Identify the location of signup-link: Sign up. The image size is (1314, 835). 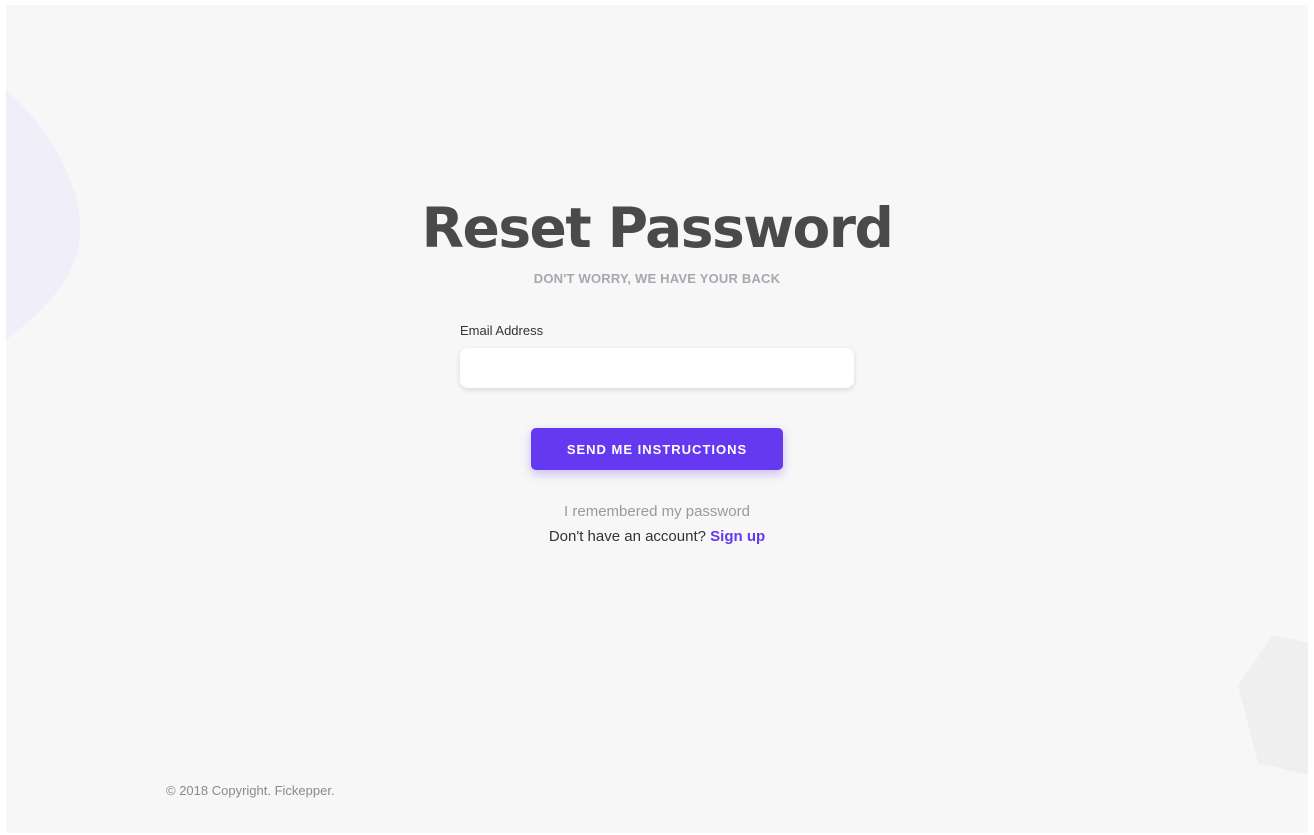
(737, 536).